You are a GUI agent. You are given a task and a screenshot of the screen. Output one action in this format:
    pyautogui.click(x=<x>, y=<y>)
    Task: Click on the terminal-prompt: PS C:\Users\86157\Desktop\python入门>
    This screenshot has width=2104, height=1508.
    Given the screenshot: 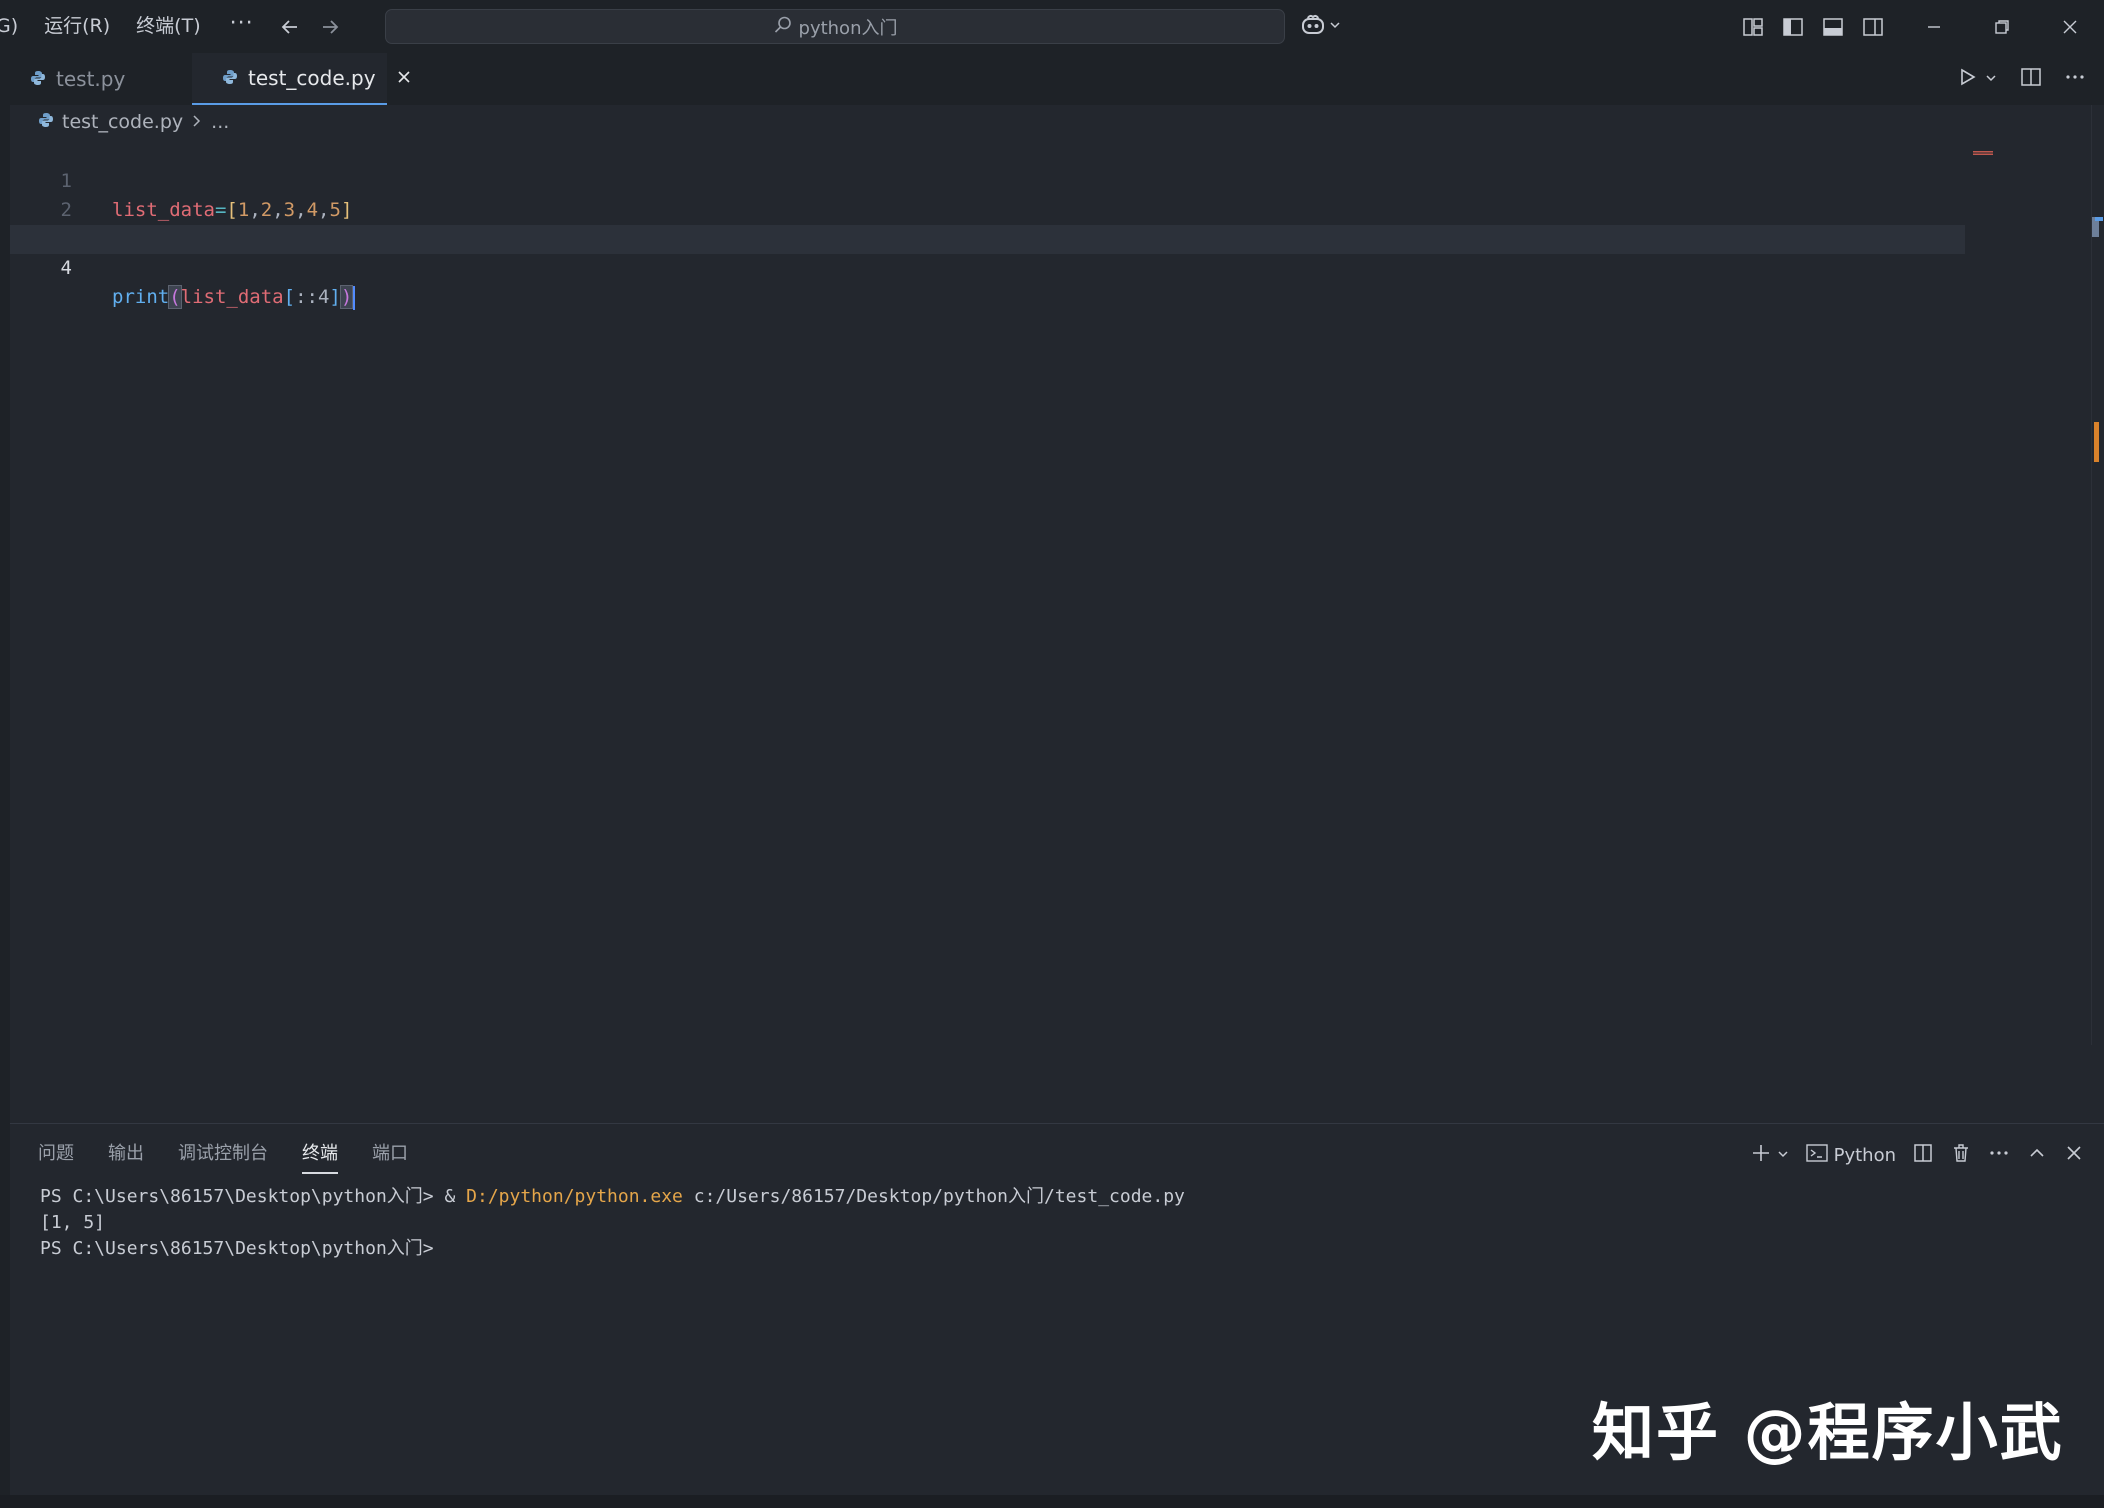 What is the action you would take?
    pyautogui.click(x=242, y=1196)
    